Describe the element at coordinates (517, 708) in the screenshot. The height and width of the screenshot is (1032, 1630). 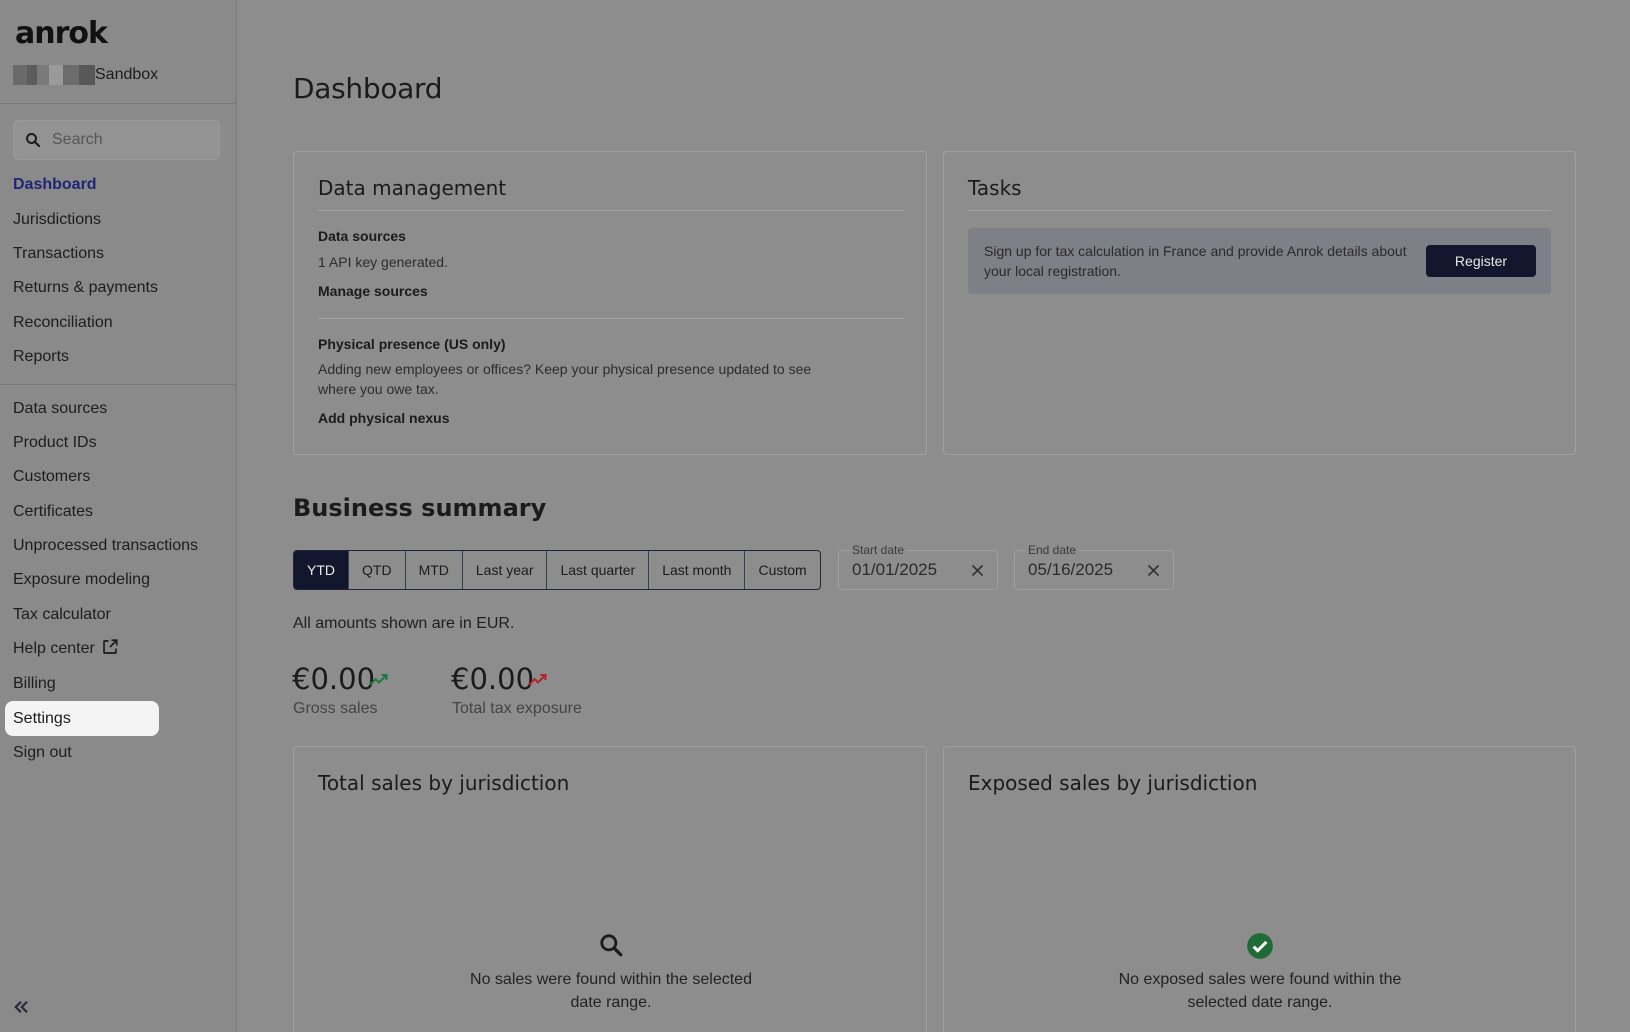
I see `tax-exposure-label: Total tax exposure` at that location.